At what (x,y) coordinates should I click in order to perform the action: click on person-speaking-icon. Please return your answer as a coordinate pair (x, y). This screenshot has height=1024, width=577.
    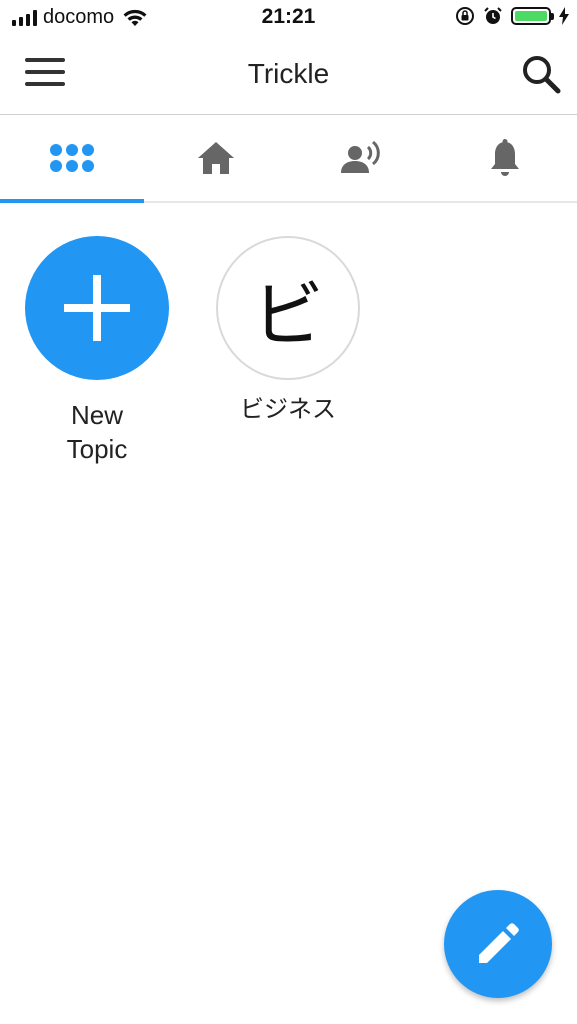
    Looking at the image, I should click on (360, 156).